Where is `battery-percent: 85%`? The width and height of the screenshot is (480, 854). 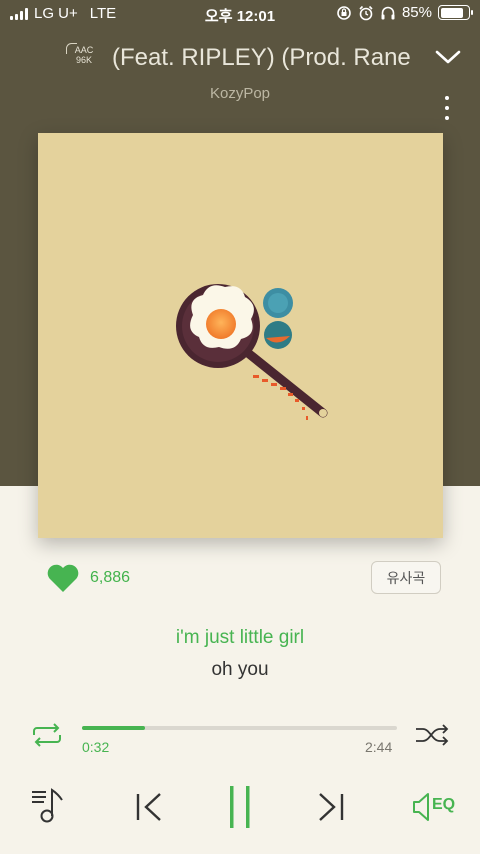 battery-percent: 85% is located at coordinates (416, 12).